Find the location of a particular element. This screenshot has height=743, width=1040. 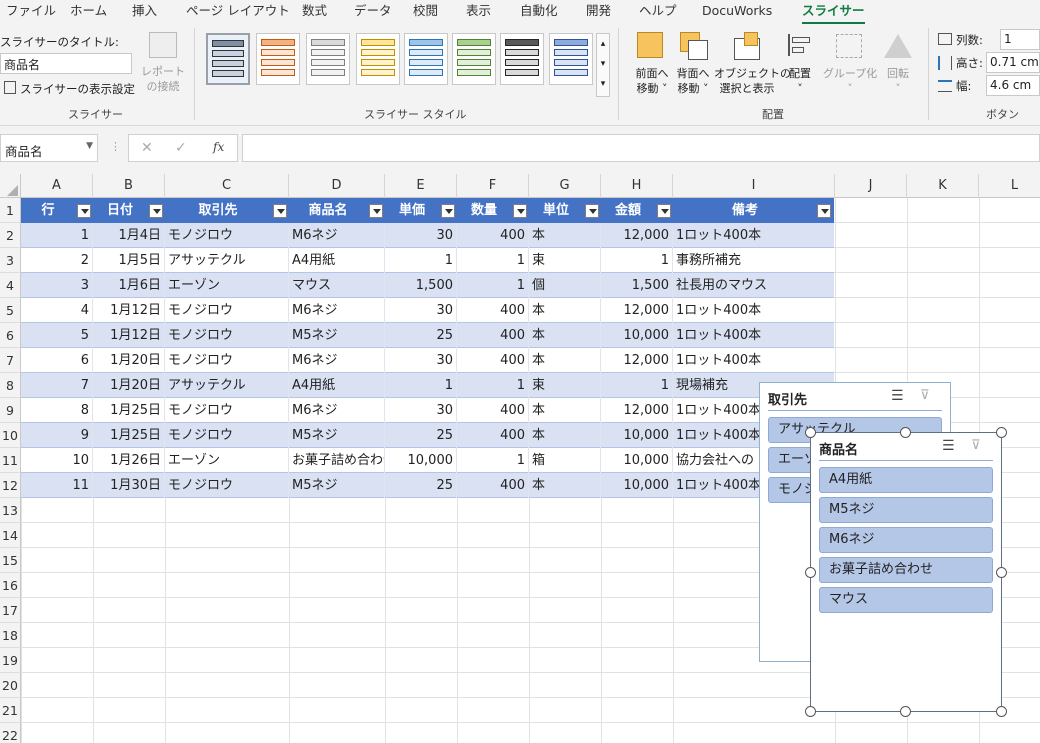

row-header: 18 is located at coordinates (10, 635).